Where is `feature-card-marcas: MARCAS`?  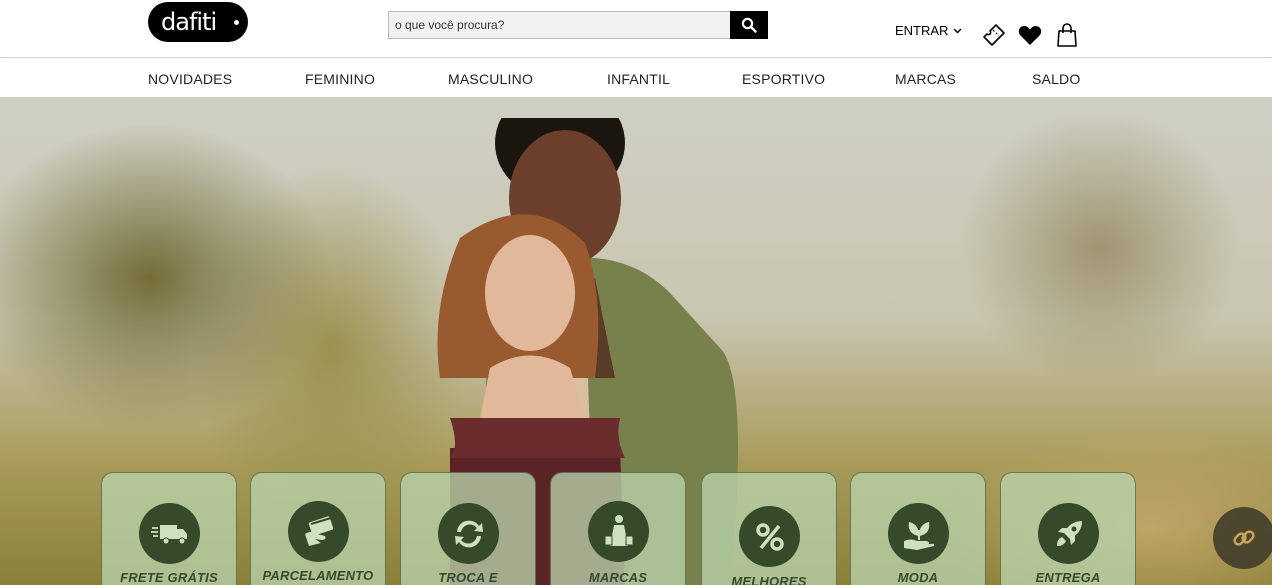
feature-card-marcas: MARCAS is located at coordinates (618, 528).